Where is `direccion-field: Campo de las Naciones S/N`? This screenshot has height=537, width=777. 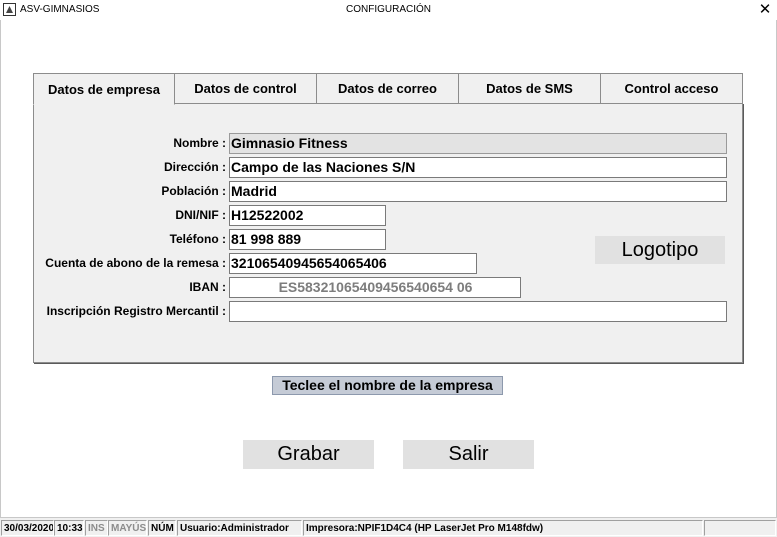 direccion-field: Campo de las Naciones S/N is located at coordinates (478, 167).